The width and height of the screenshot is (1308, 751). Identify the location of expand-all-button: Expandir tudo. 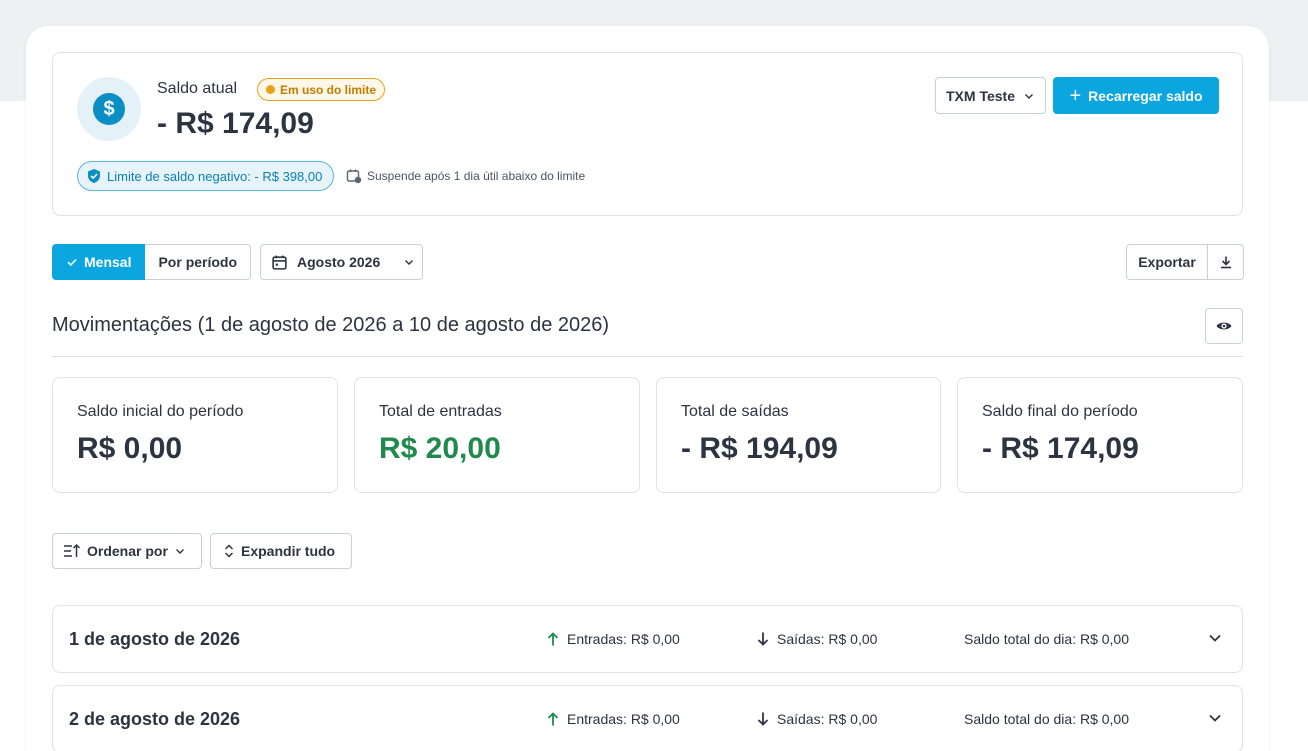
(281, 551).